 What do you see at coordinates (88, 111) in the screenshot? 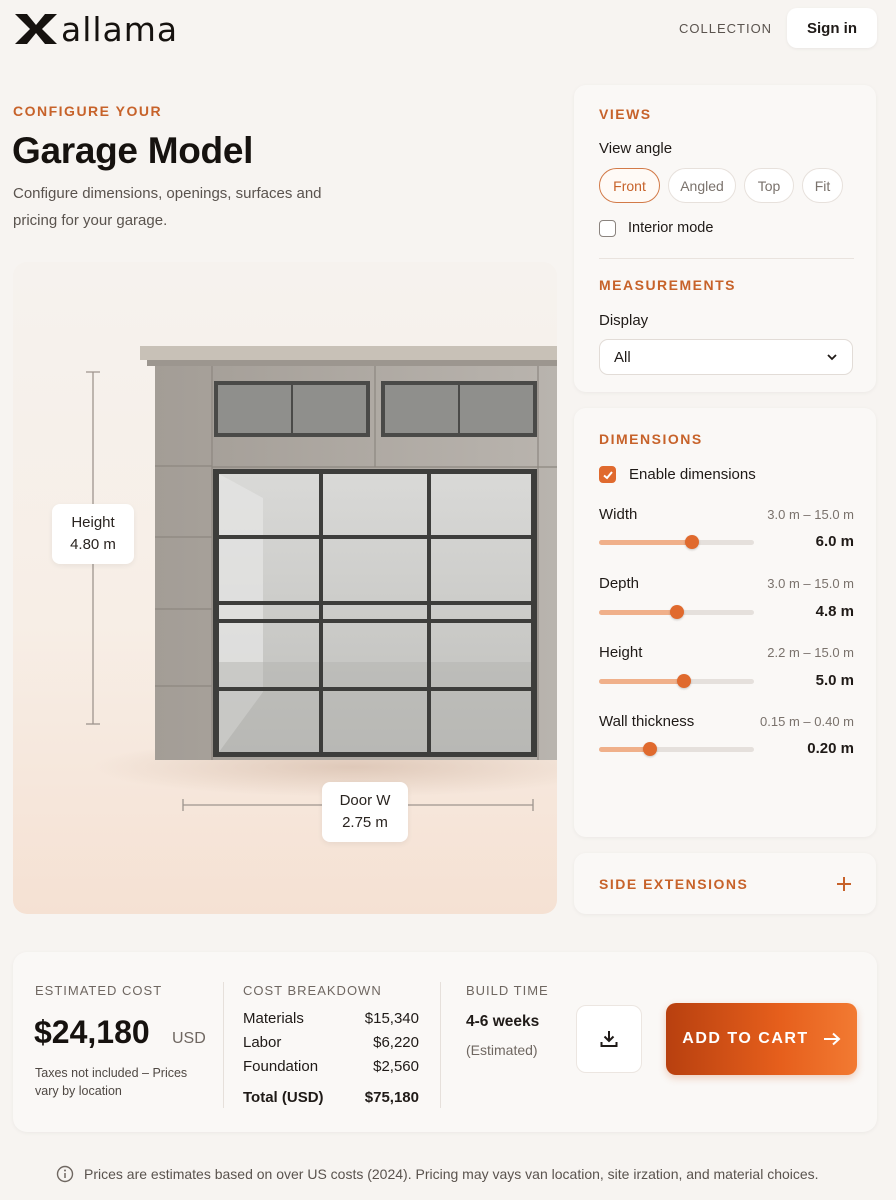
I see `page-eyebrow: CONFIGURE YOUR` at bounding box center [88, 111].